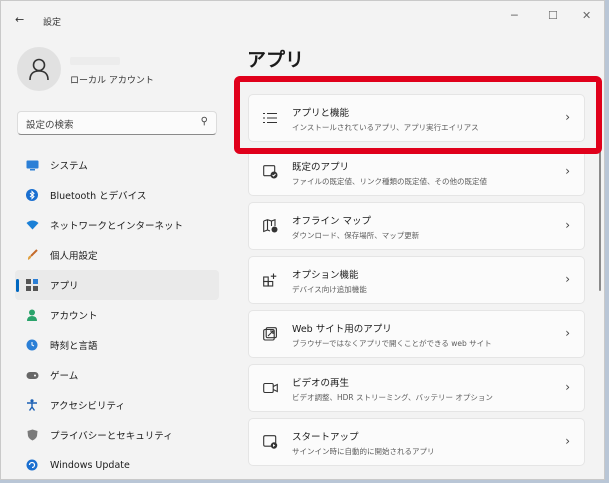 Image resolution: width=609 pixels, height=483 pixels. Describe the element at coordinates (270, 280) in the screenshot. I see `add-feature-icon` at that location.